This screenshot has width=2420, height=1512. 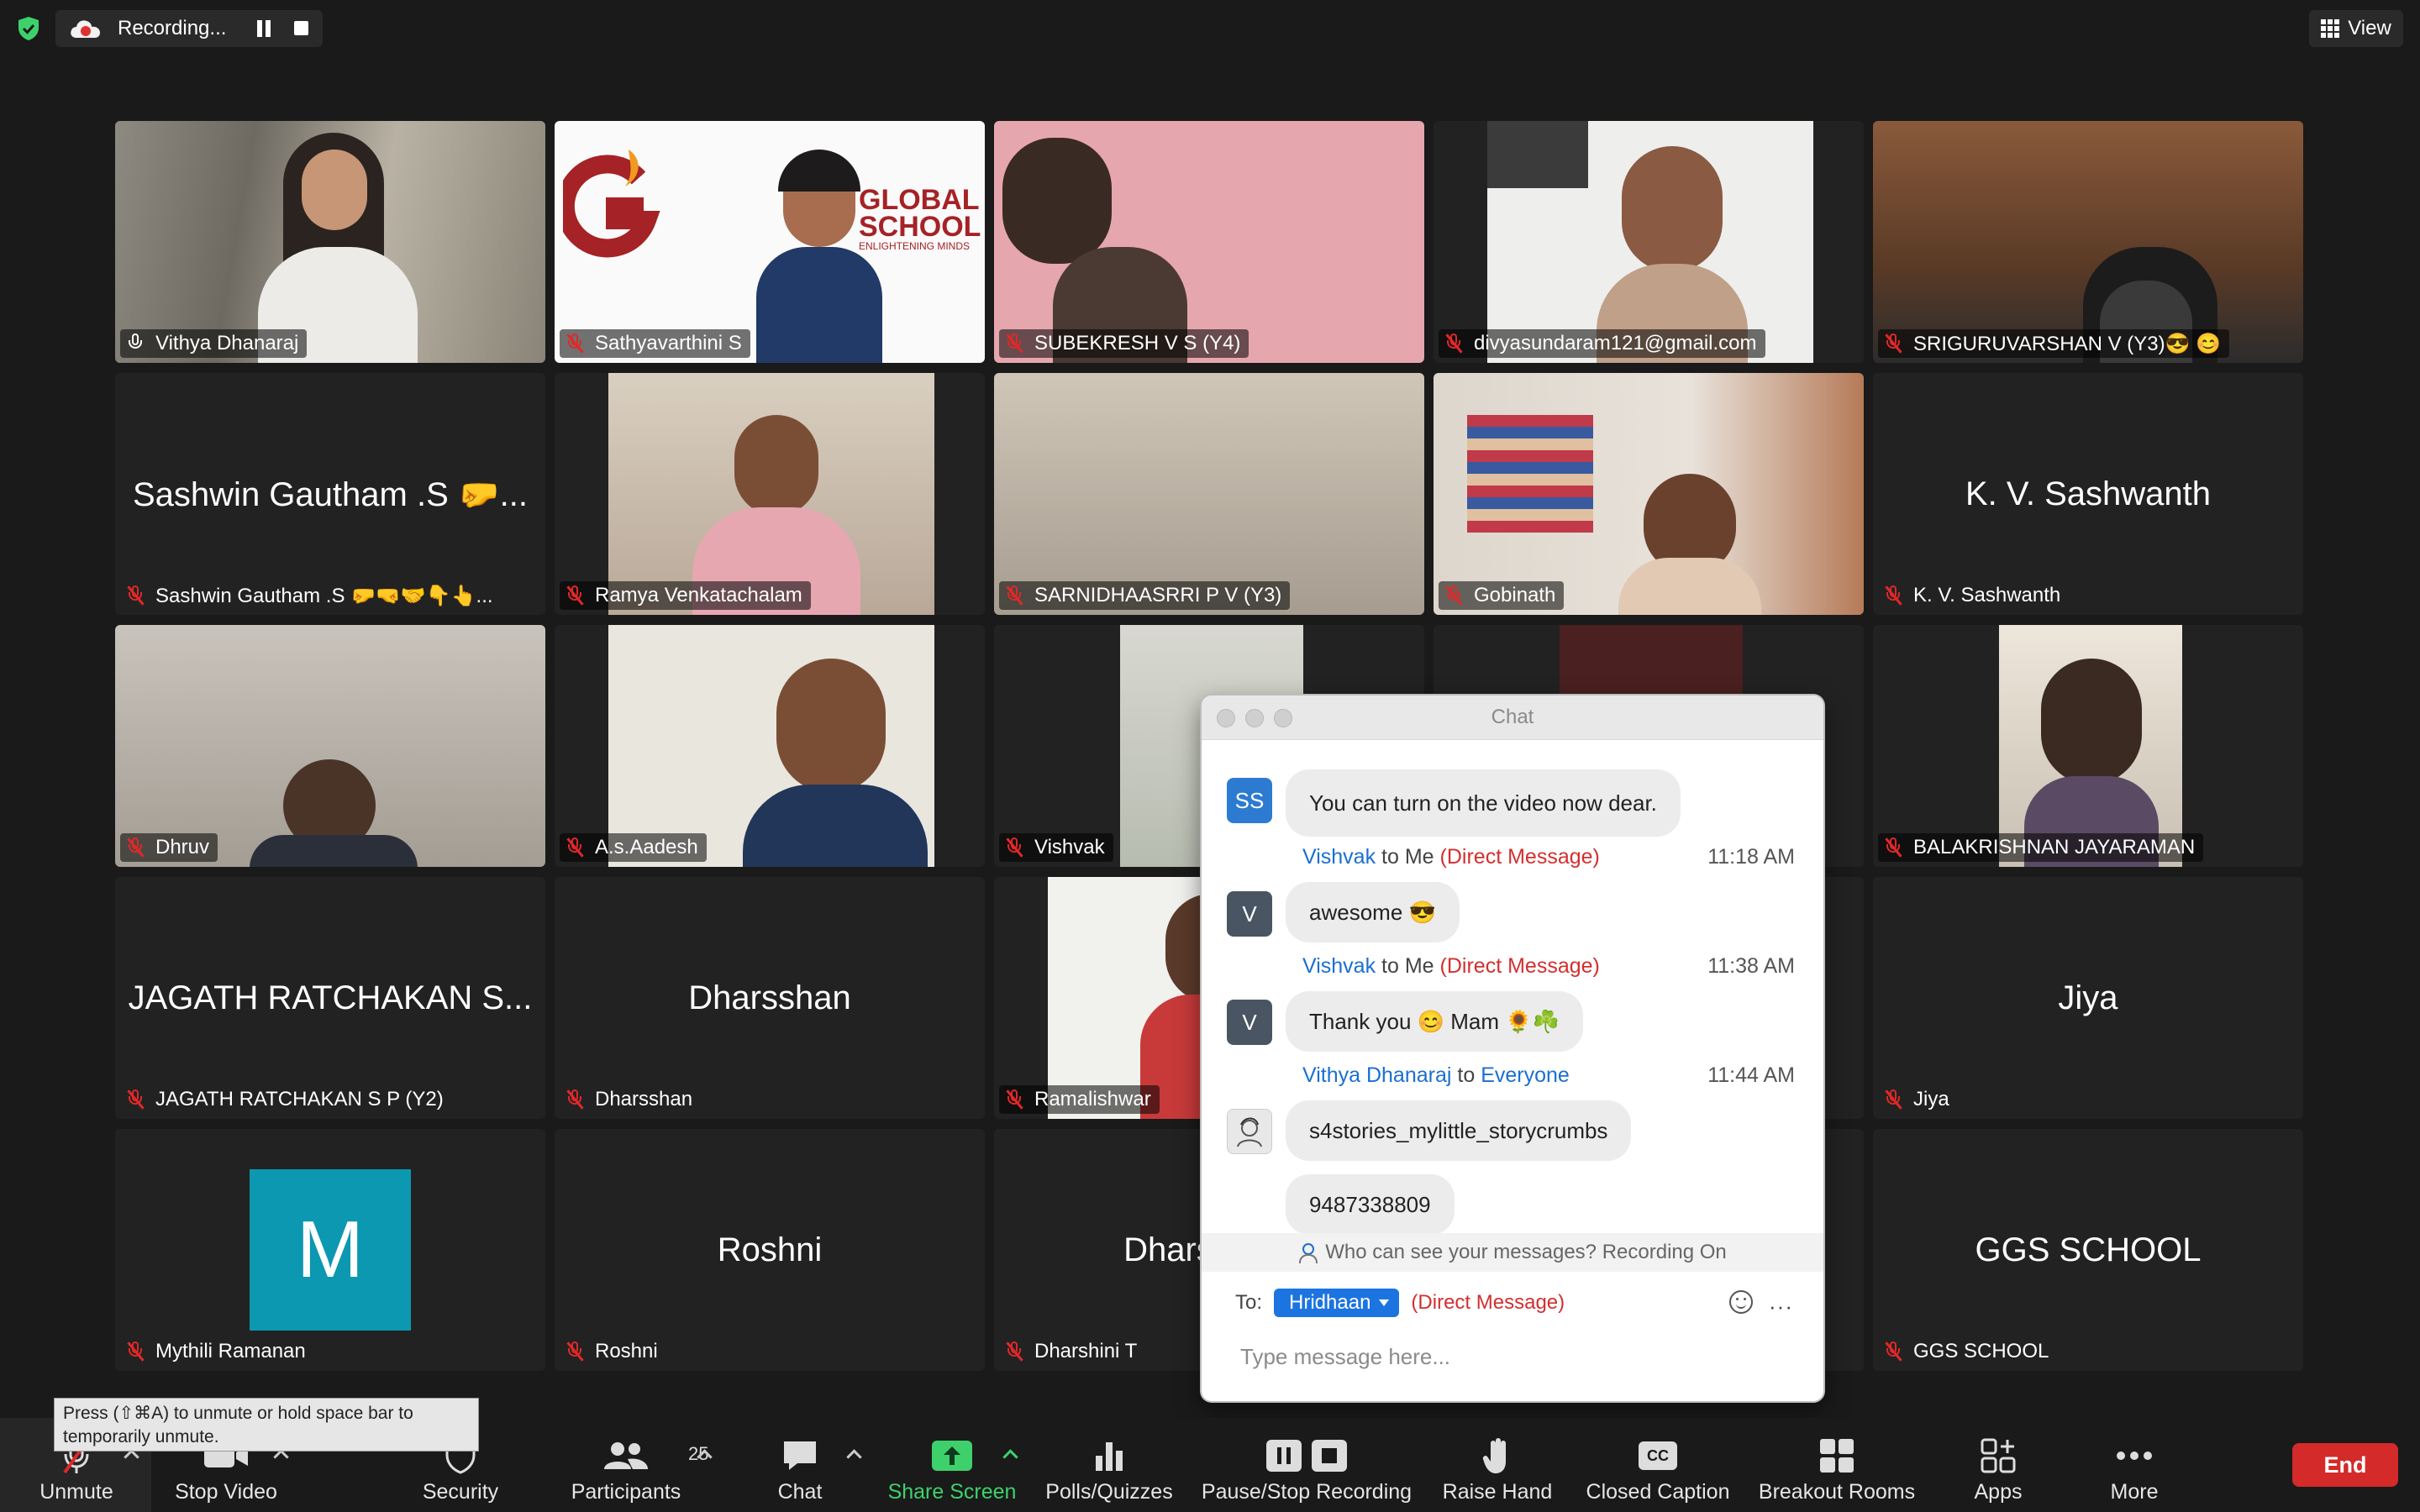 I want to click on video-tile: divyasundaram121@gmail.com, so click(x=1649, y=242).